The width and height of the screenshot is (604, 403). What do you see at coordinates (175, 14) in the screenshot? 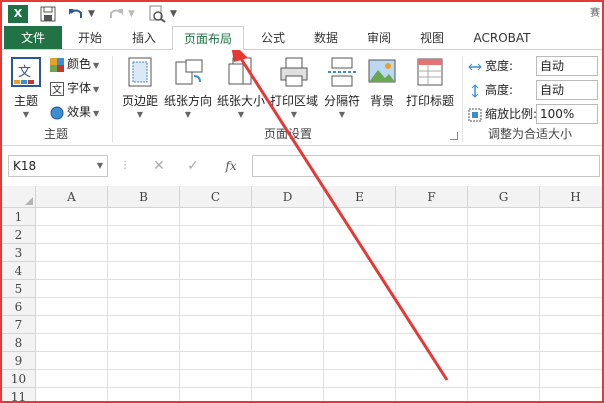
I see `customize-qat-icon: ▼` at bounding box center [175, 14].